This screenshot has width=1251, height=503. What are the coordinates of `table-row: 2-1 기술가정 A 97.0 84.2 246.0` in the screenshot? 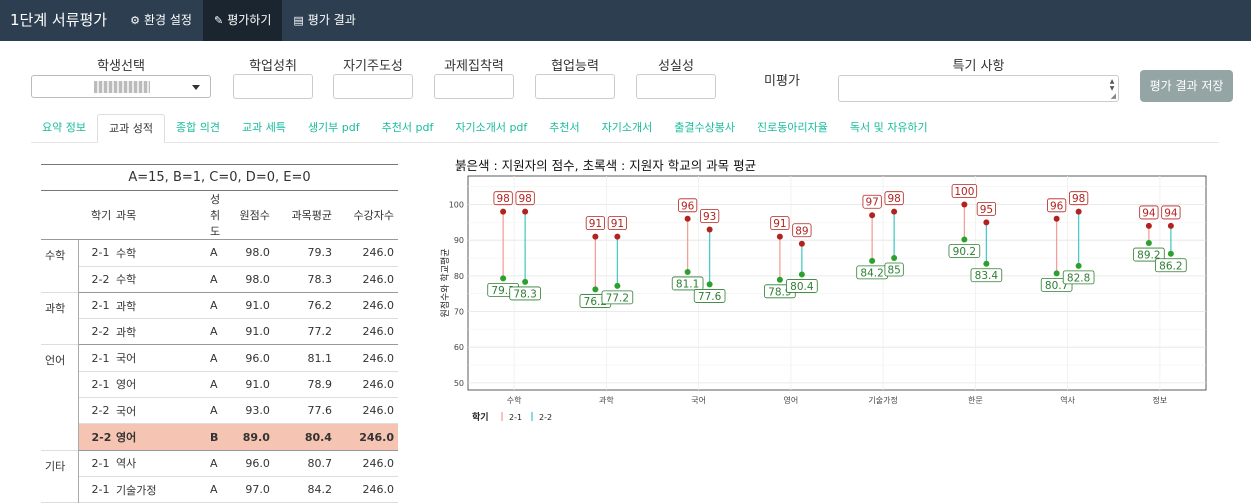 It's located at (219, 489).